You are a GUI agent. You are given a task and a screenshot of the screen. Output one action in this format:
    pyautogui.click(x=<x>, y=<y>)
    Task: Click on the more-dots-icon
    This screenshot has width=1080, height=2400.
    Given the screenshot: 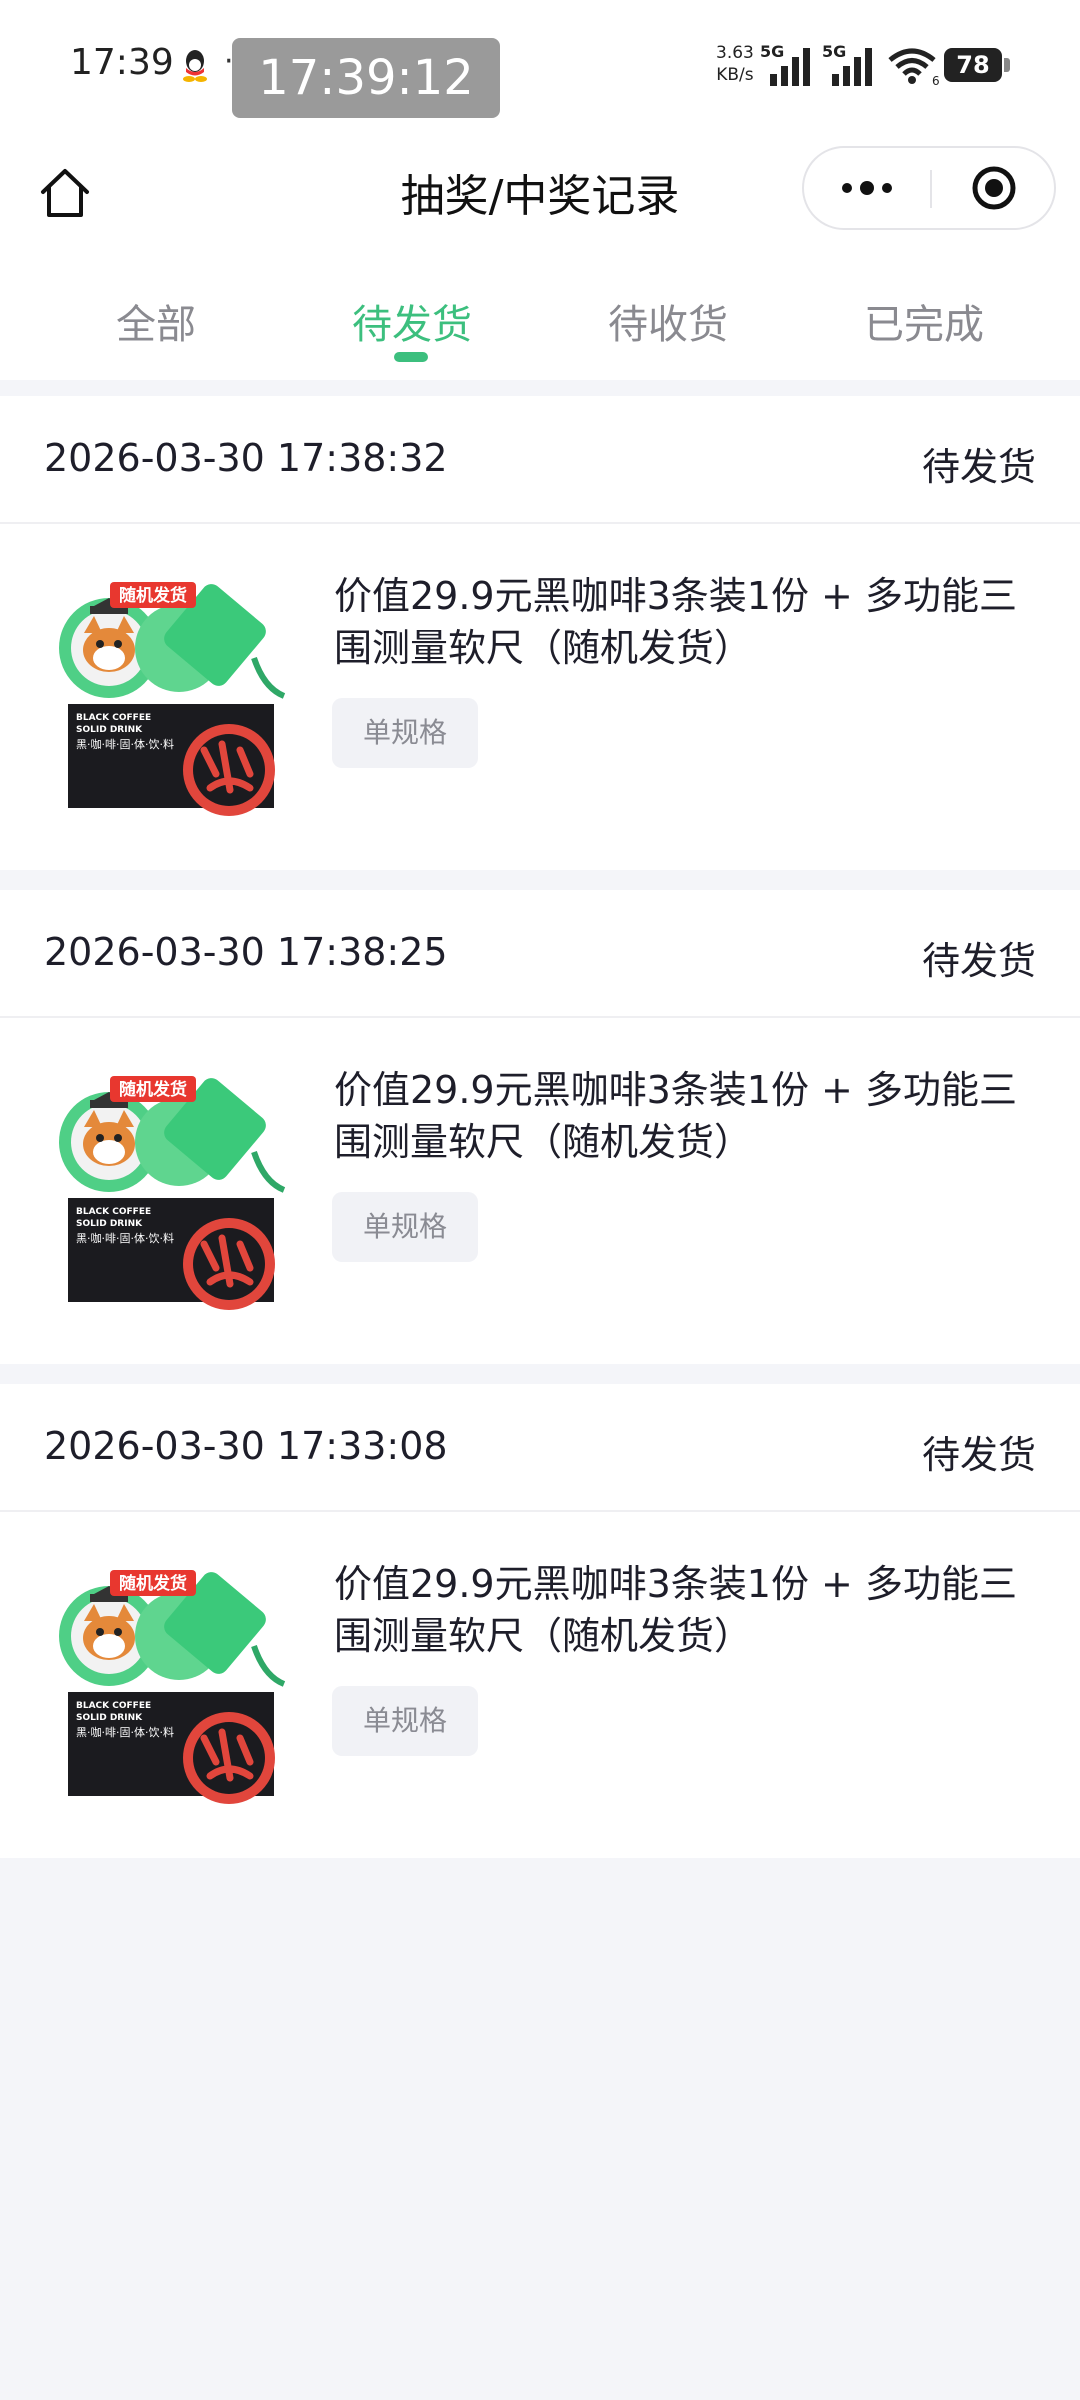 What is the action you would take?
    pyautogui.click(x=867, y=188)
    